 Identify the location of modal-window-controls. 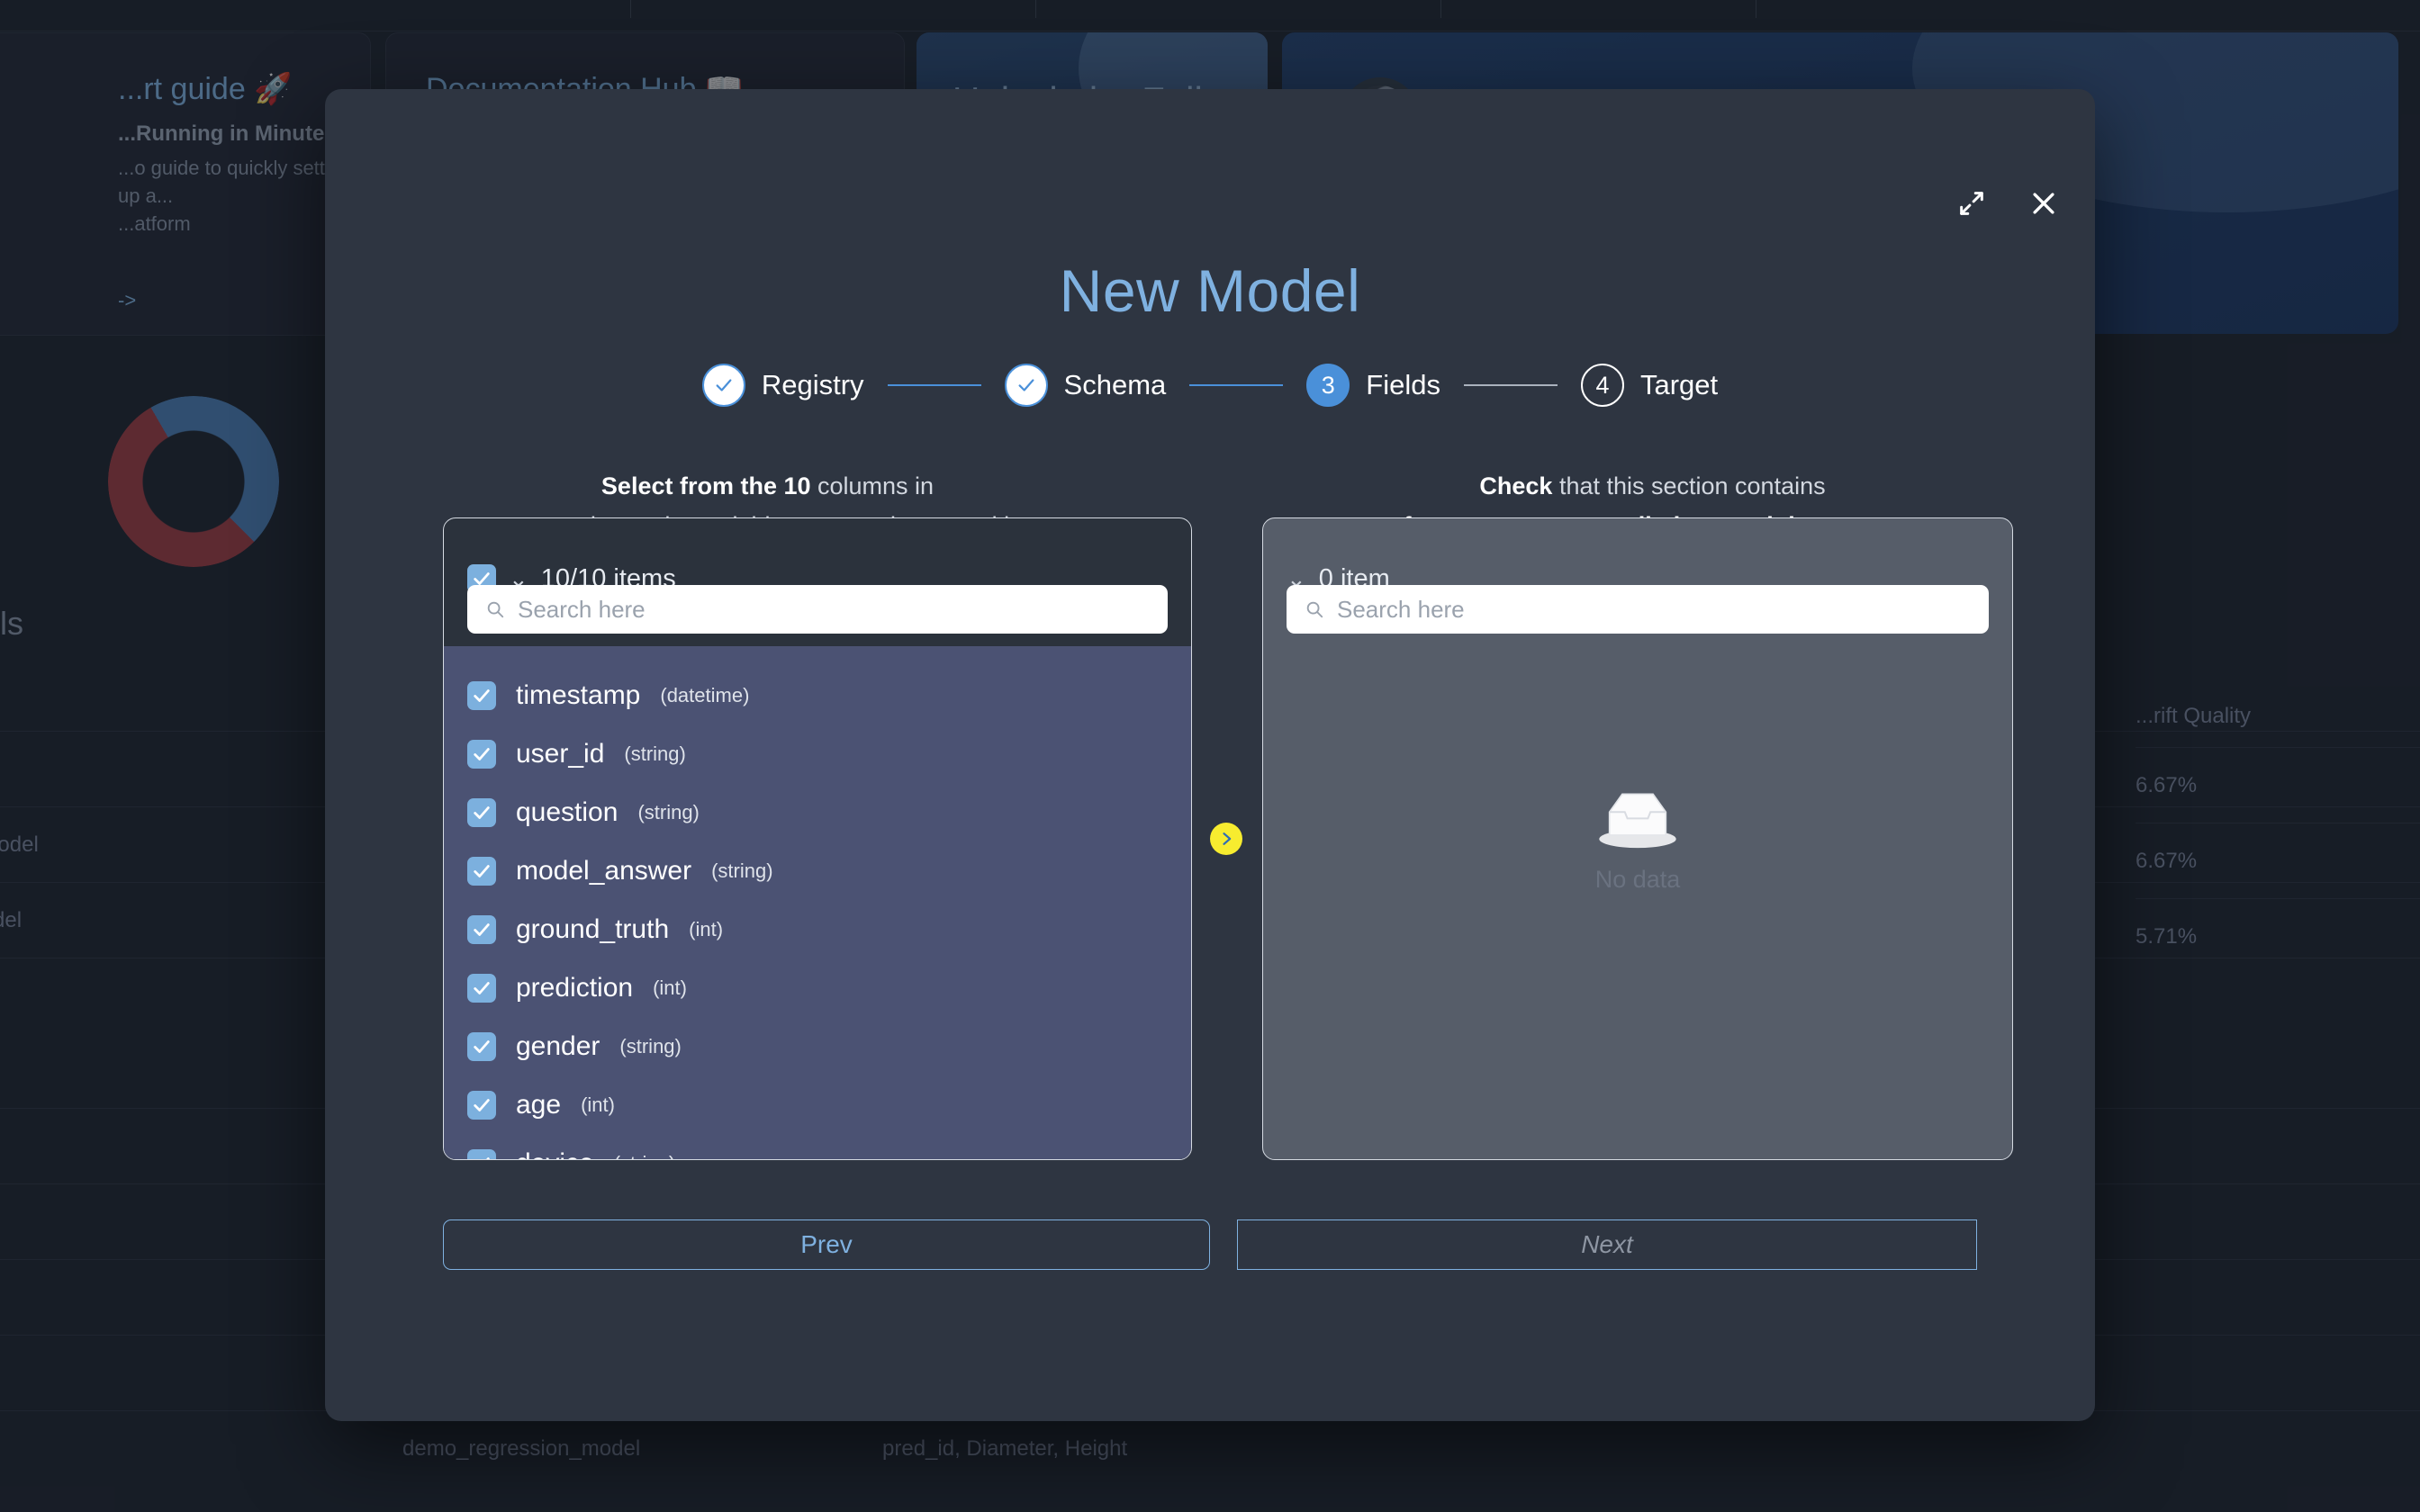
(2008, 205).